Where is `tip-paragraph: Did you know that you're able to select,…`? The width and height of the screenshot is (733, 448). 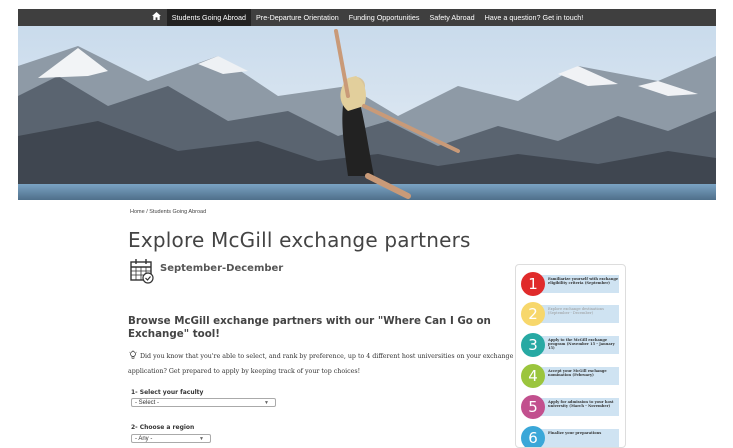
tip-paragraph: Did you know that you're able to select,… is located at coordinates (323, 364).